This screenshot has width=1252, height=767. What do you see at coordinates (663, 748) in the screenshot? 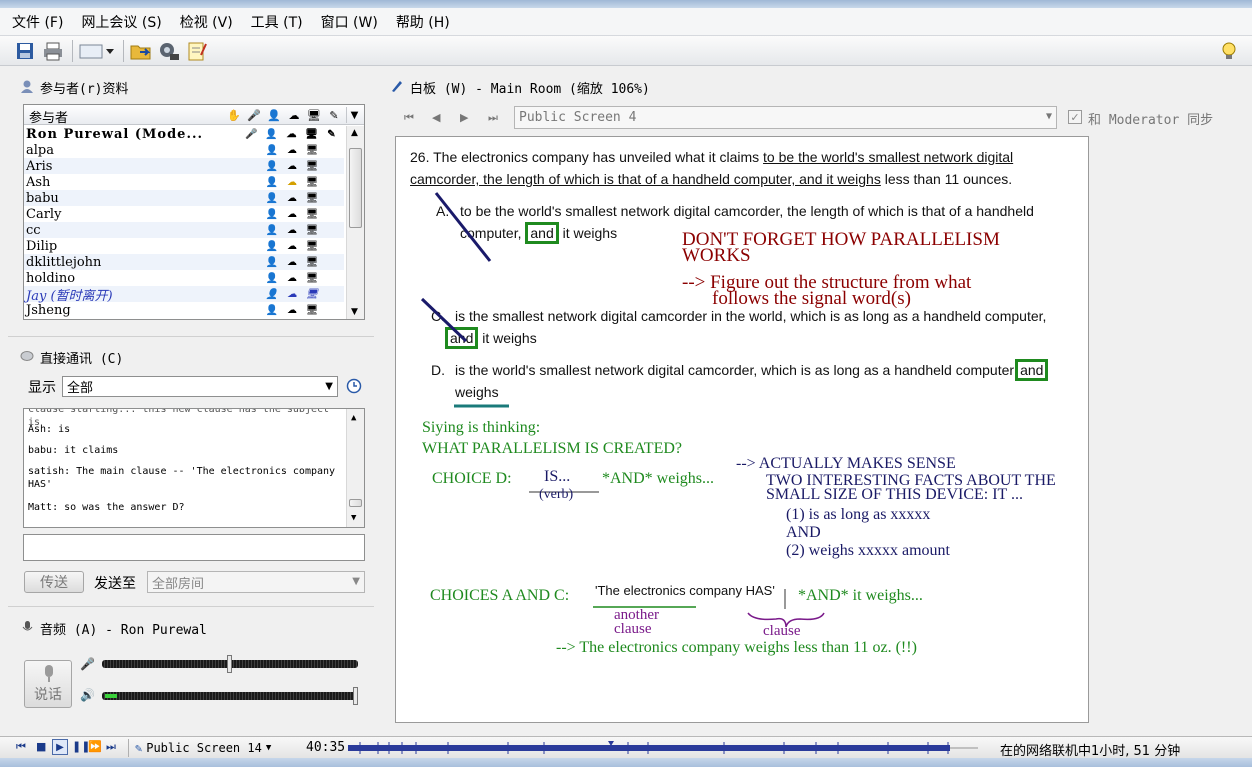
I see `recording-timeline` at bounding box center [663, 748].